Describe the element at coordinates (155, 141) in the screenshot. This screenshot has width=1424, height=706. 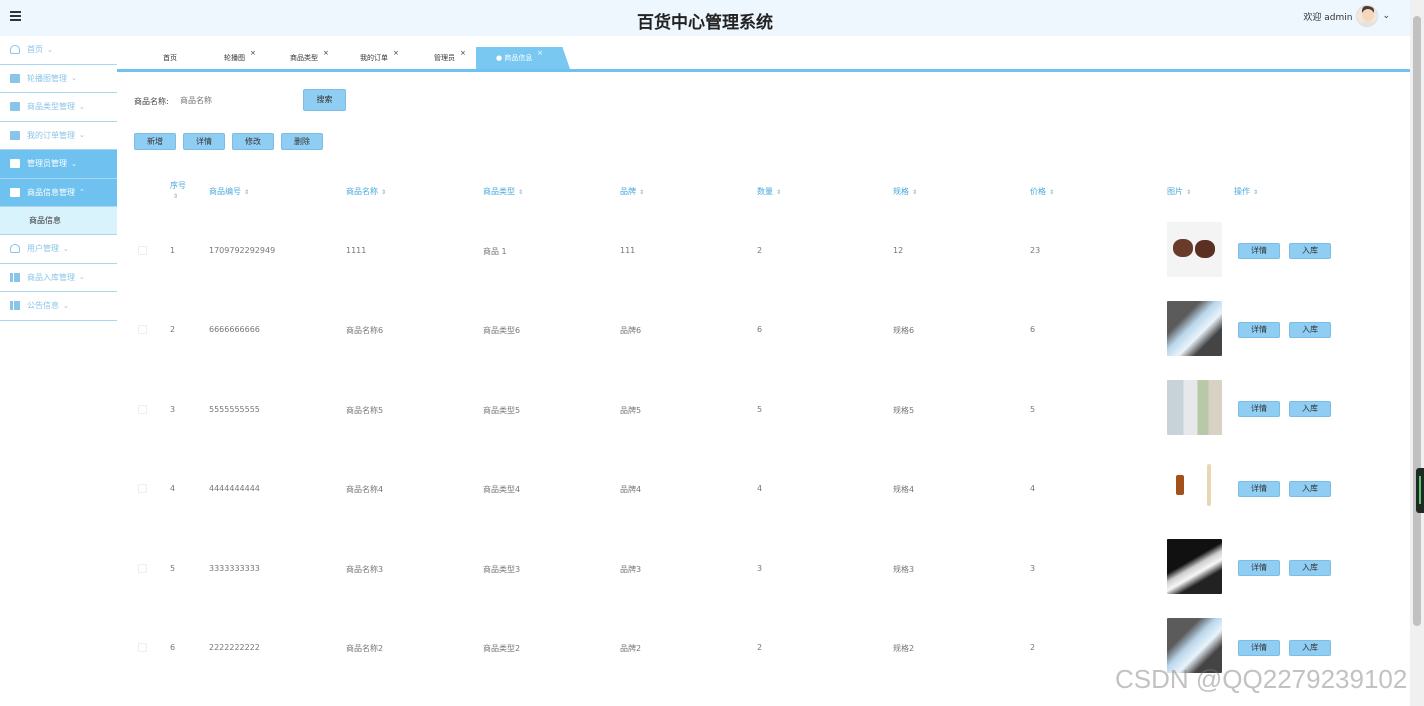
I see `add-button: 新增` at that location.